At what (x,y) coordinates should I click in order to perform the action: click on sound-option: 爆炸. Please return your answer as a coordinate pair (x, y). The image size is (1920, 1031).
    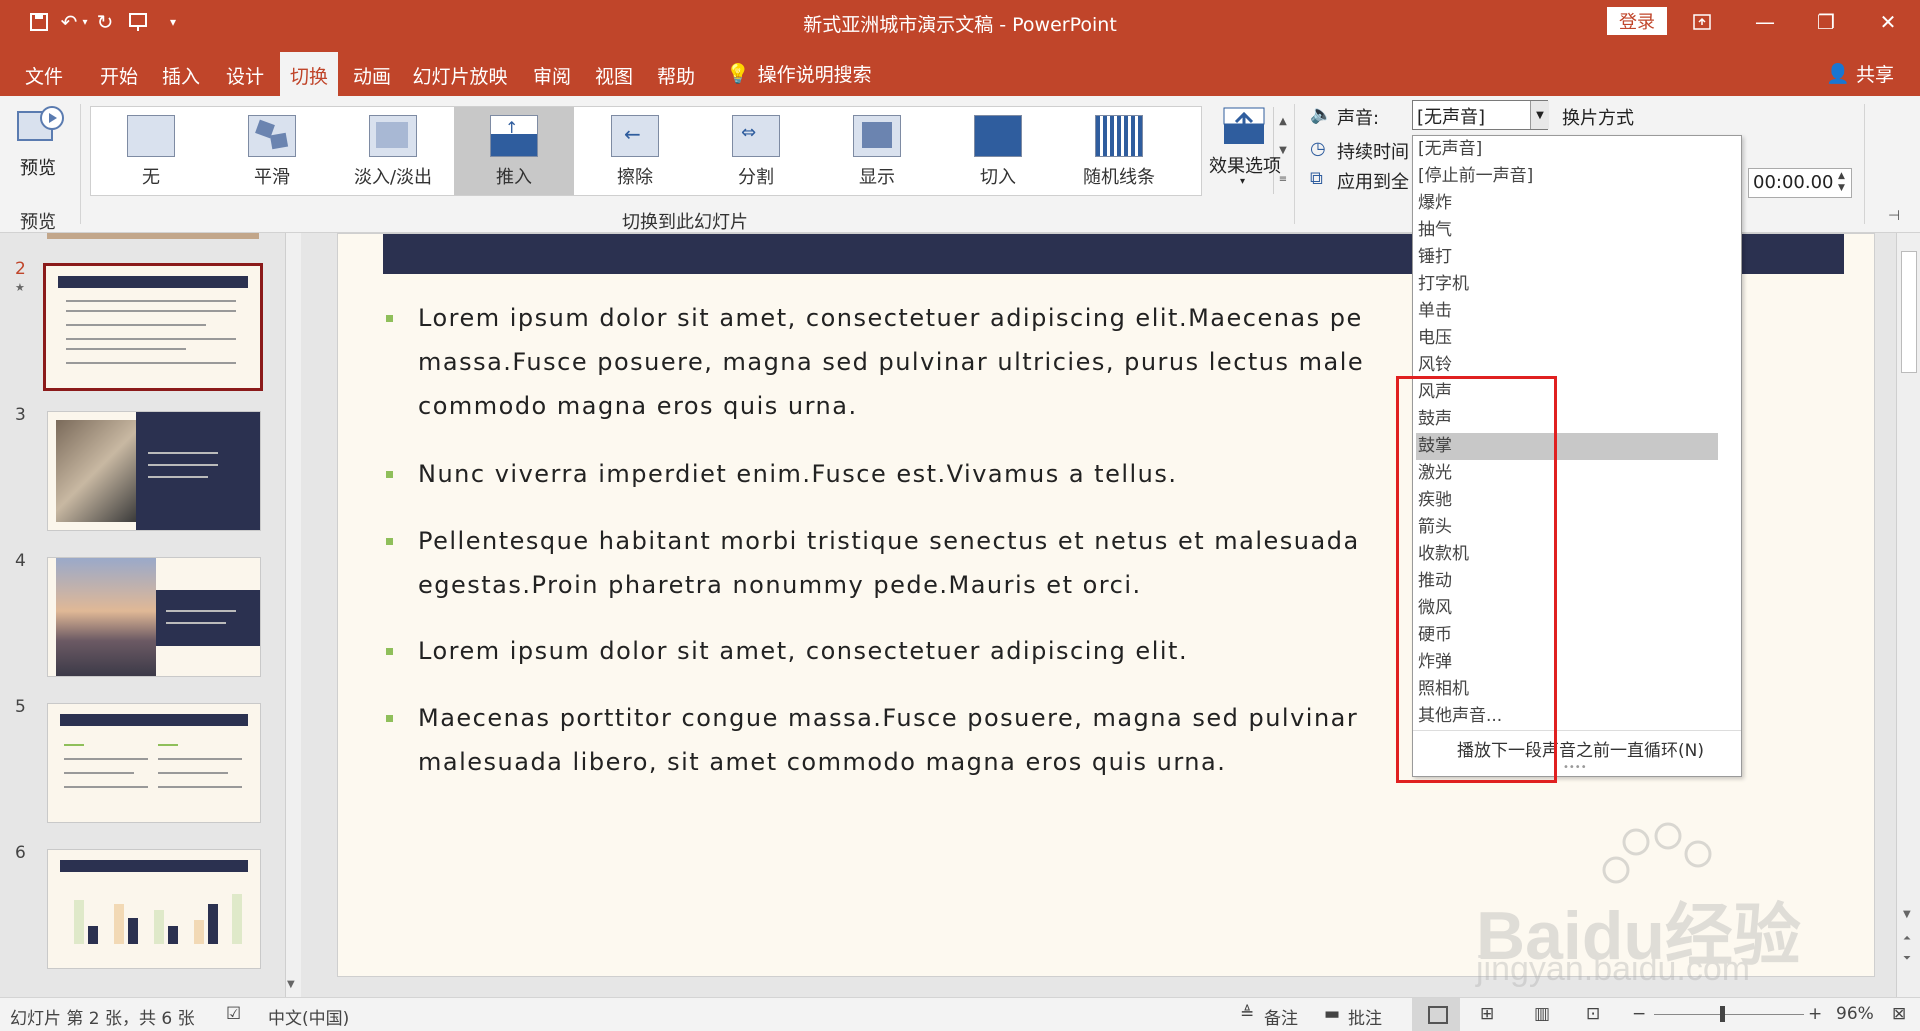
    Looking at the image, I should click on (1567, 203).